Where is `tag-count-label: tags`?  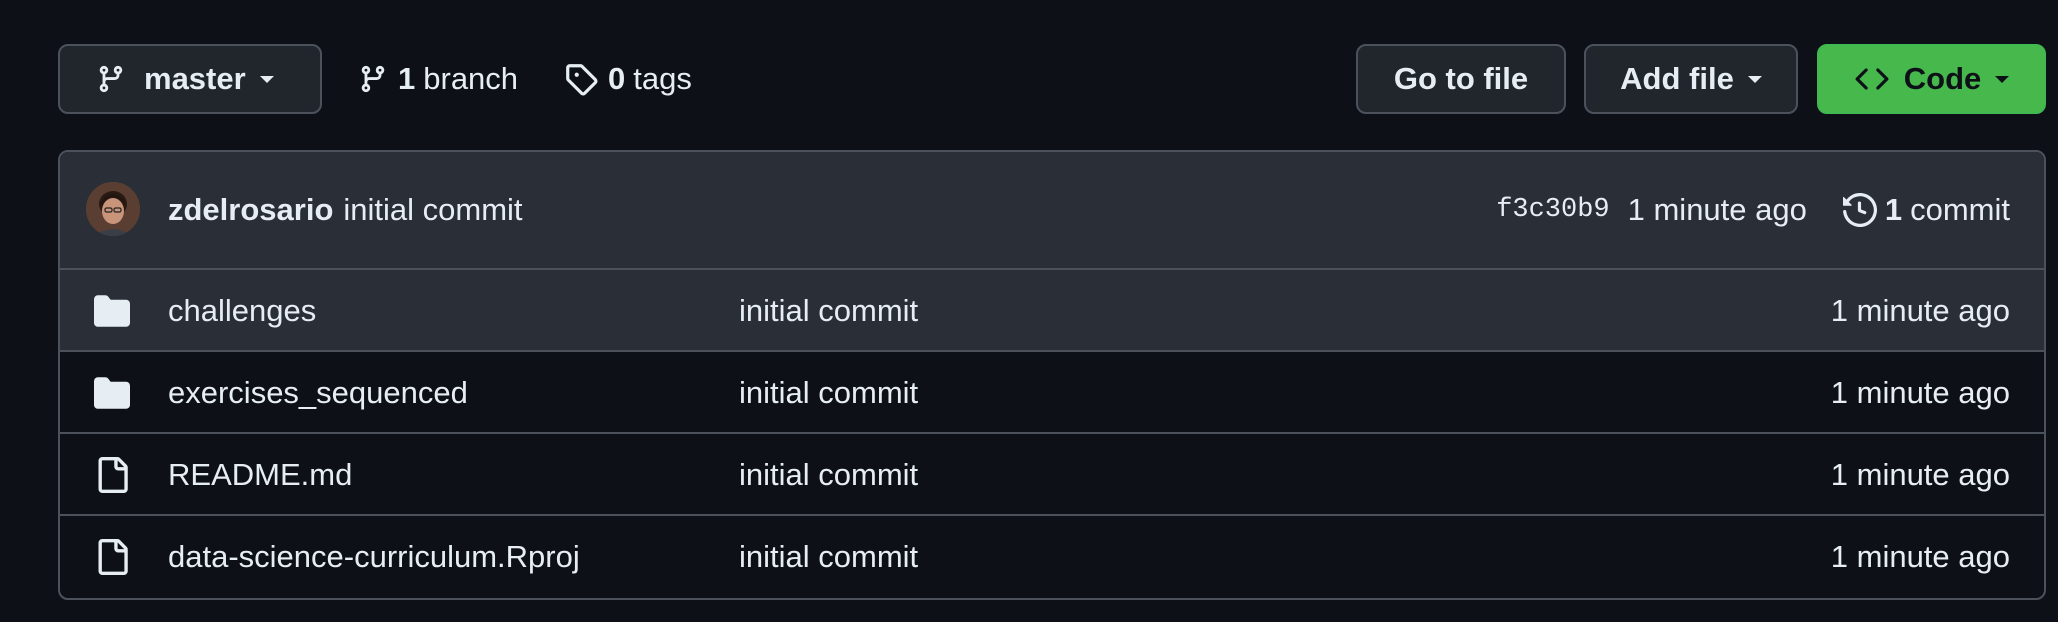 tag-count-label: tags is located at coordinates (662, 78).